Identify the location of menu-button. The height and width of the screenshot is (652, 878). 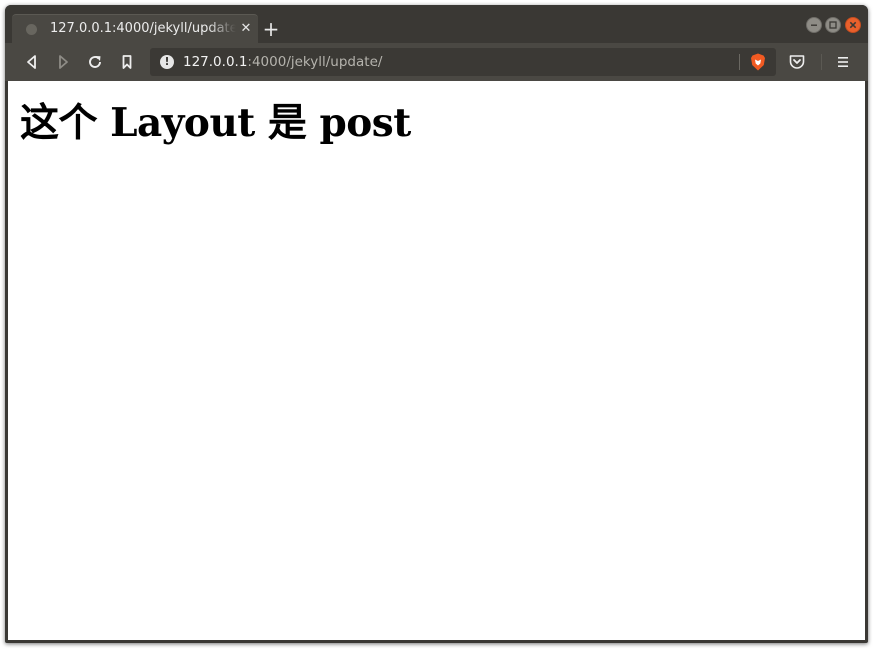
(843, 62).